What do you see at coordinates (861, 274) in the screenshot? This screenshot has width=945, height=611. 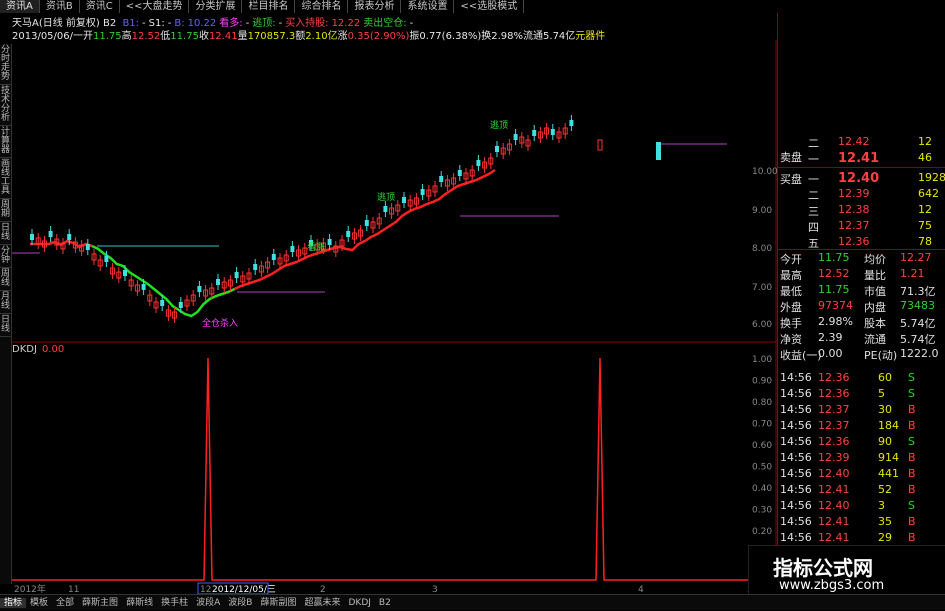 I see `stat-row: 最高 12.52 量比 1.21` at bounding box center [861, 274].